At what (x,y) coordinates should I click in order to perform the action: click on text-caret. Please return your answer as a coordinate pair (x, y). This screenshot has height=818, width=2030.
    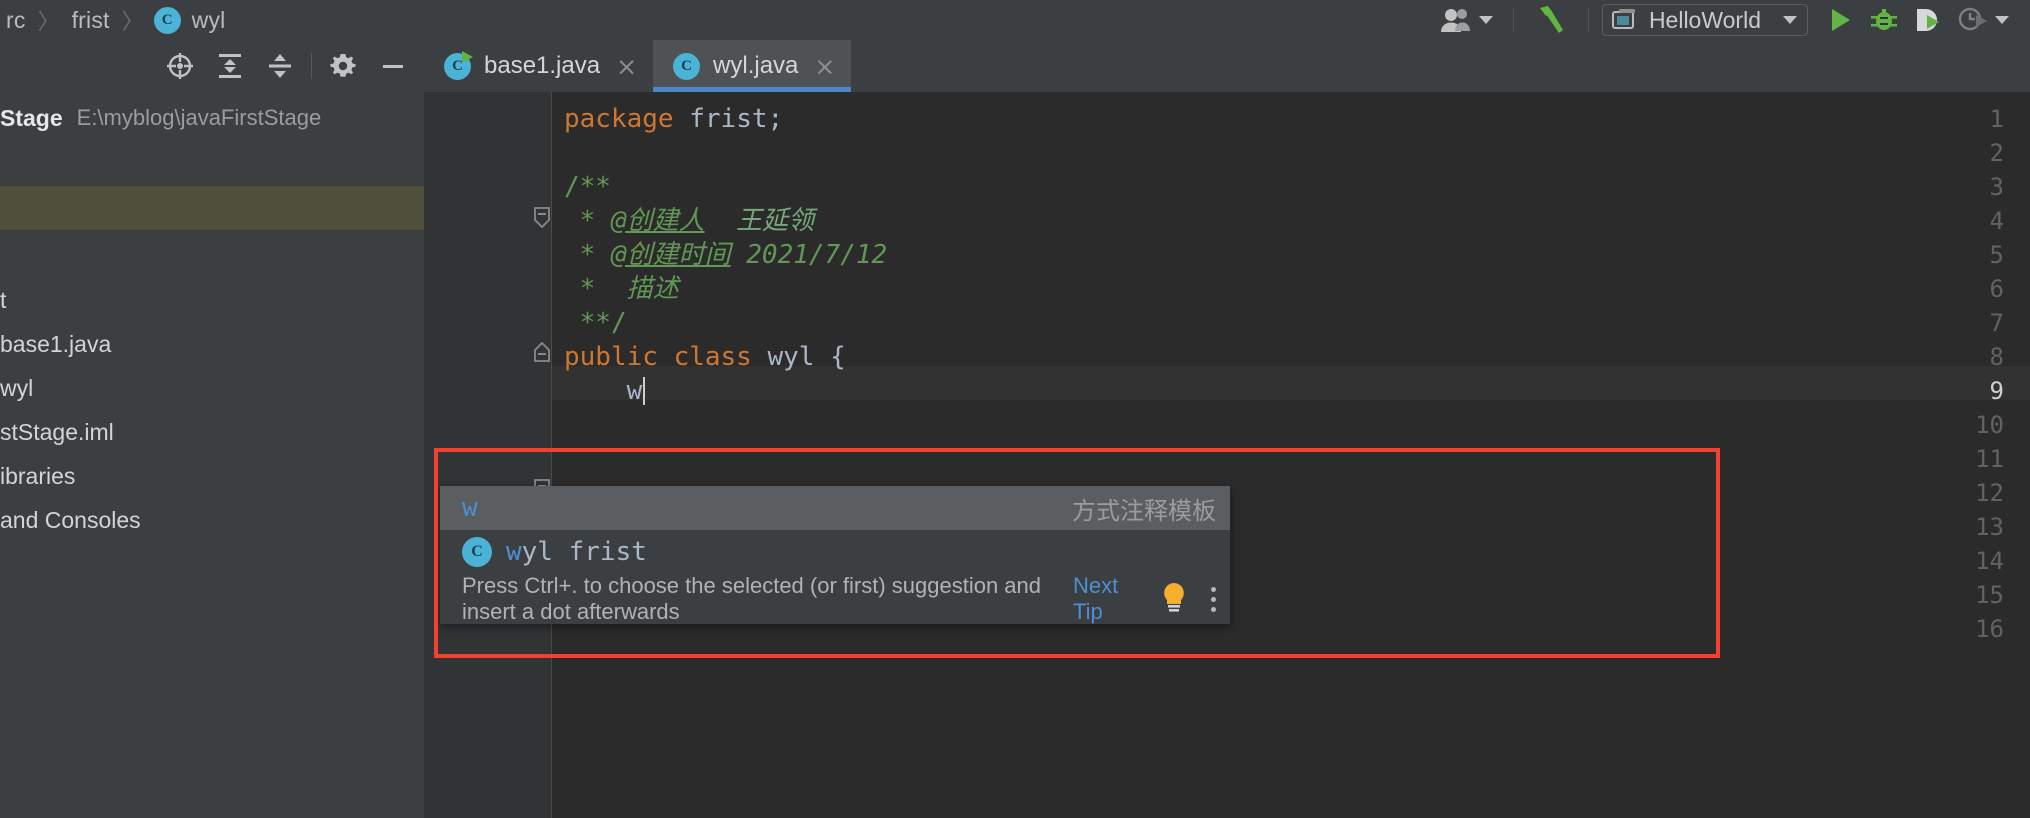
    Looking at the image, I should click on (644, 391).